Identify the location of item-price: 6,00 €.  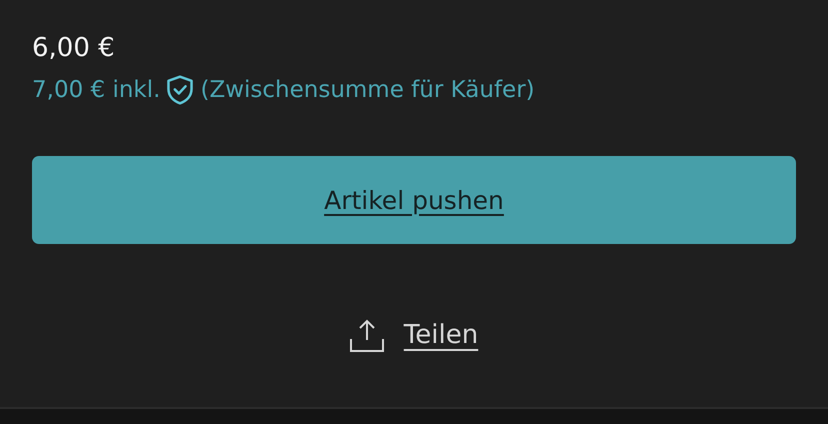
(74, 48).